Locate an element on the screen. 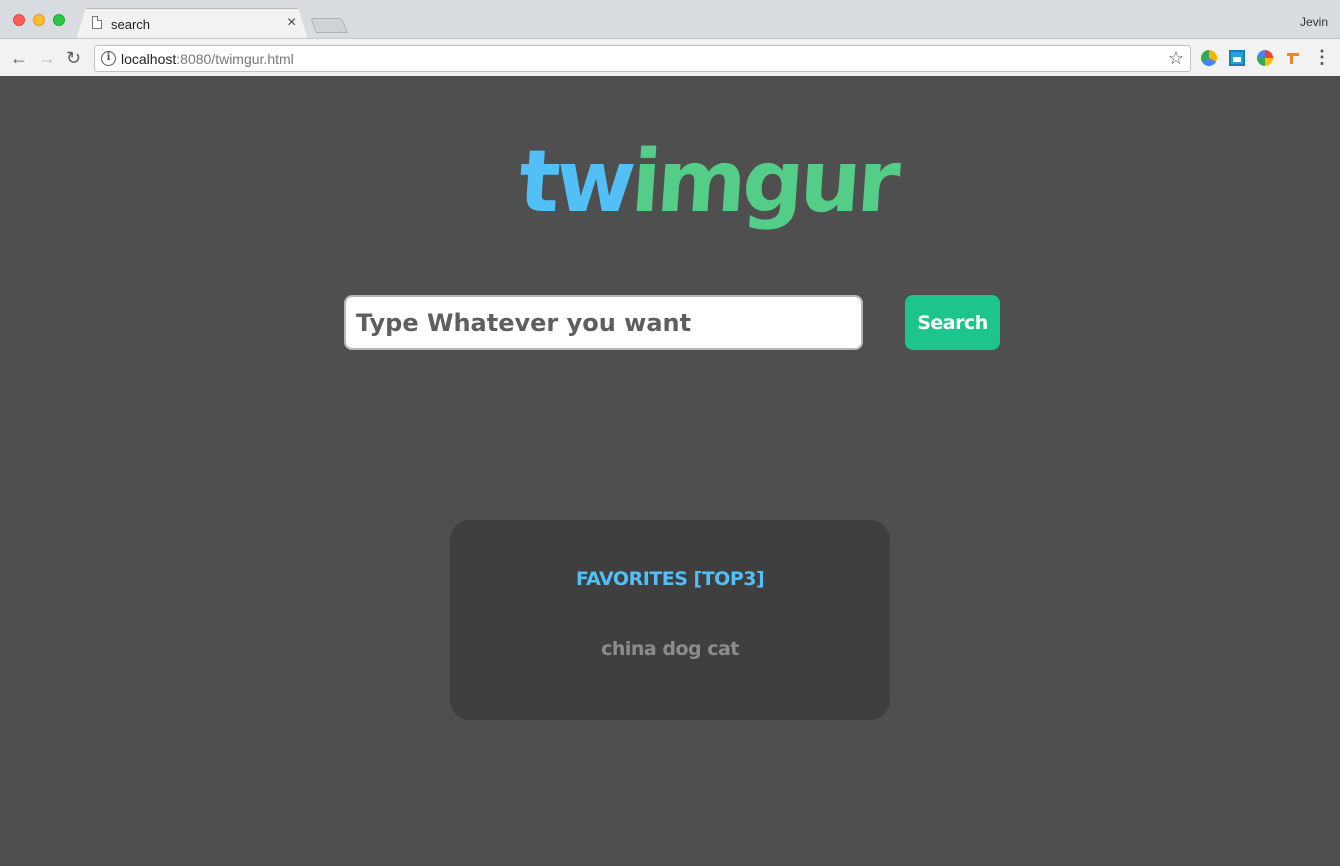 This screenshot has height=866, width=1340. logo-part-imgur: imgur is located at coordinates (764, 182).